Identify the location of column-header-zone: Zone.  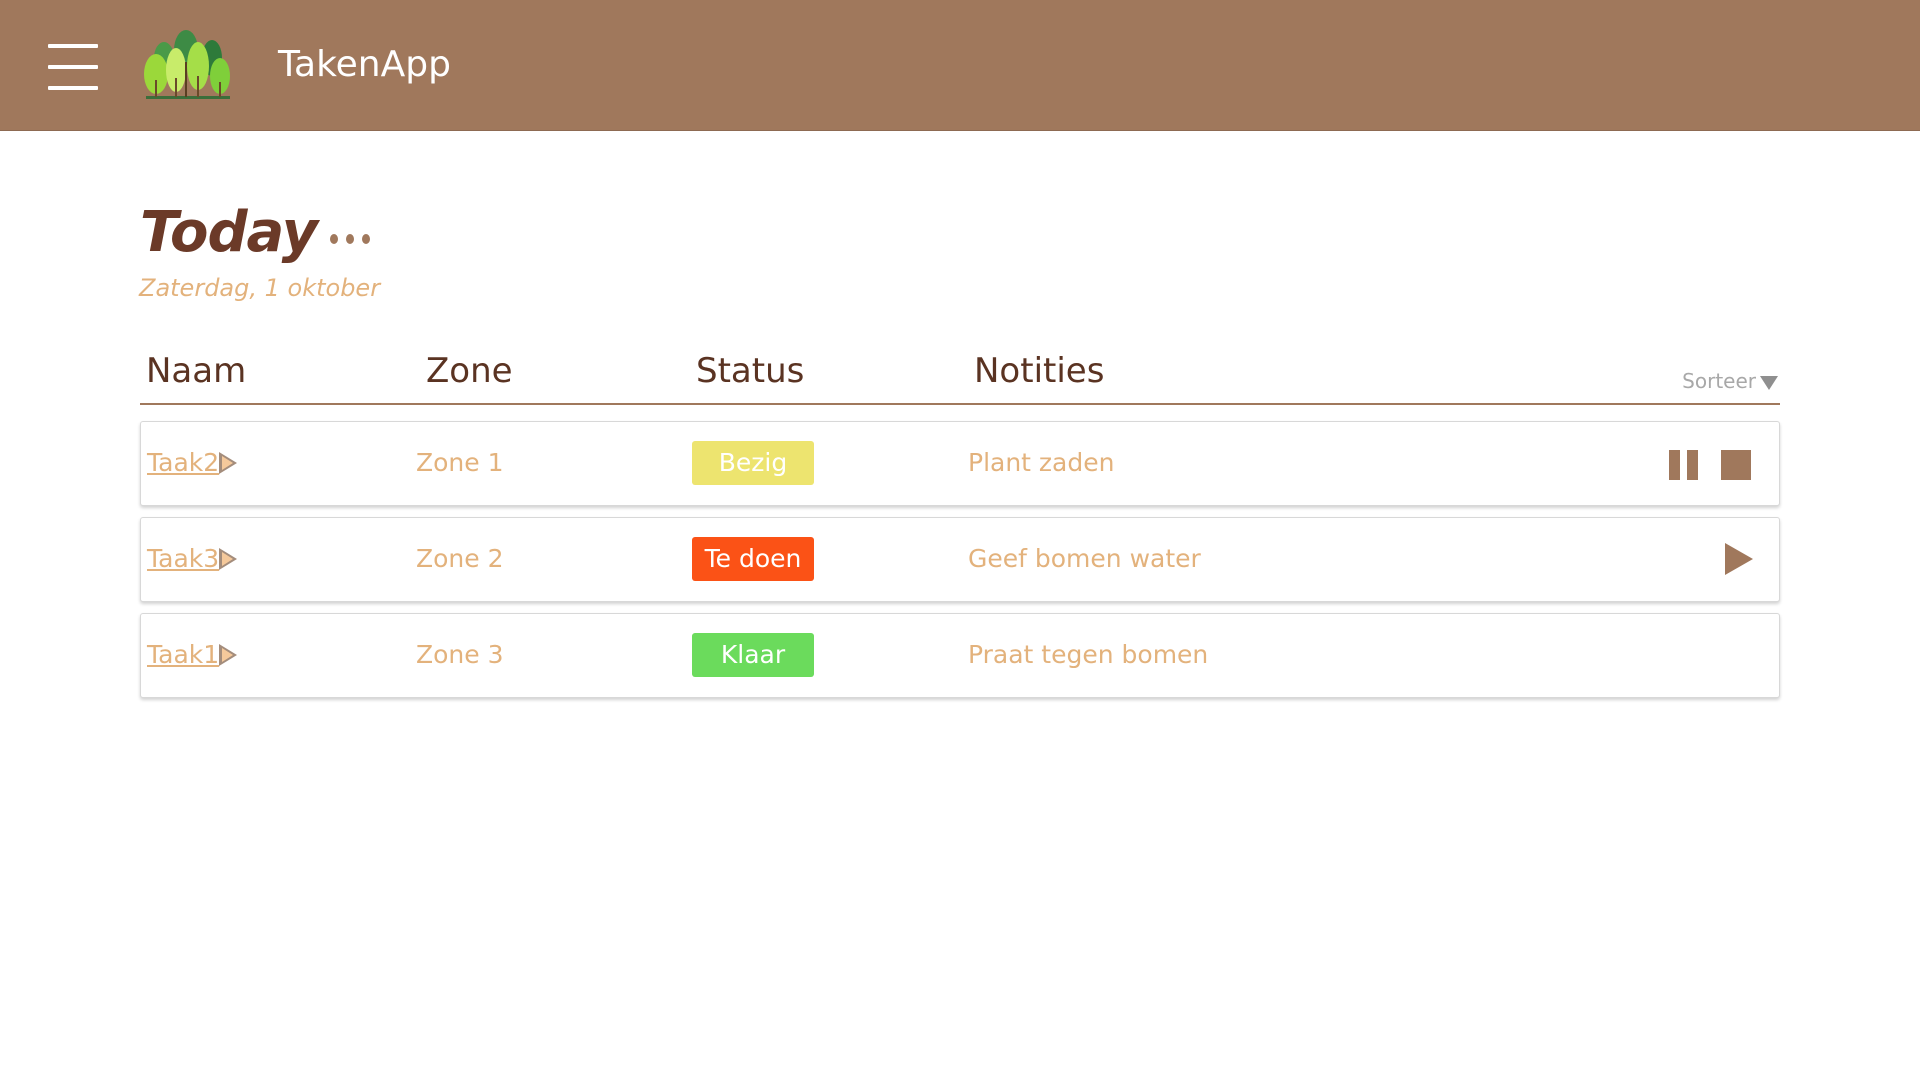
(469, 371).